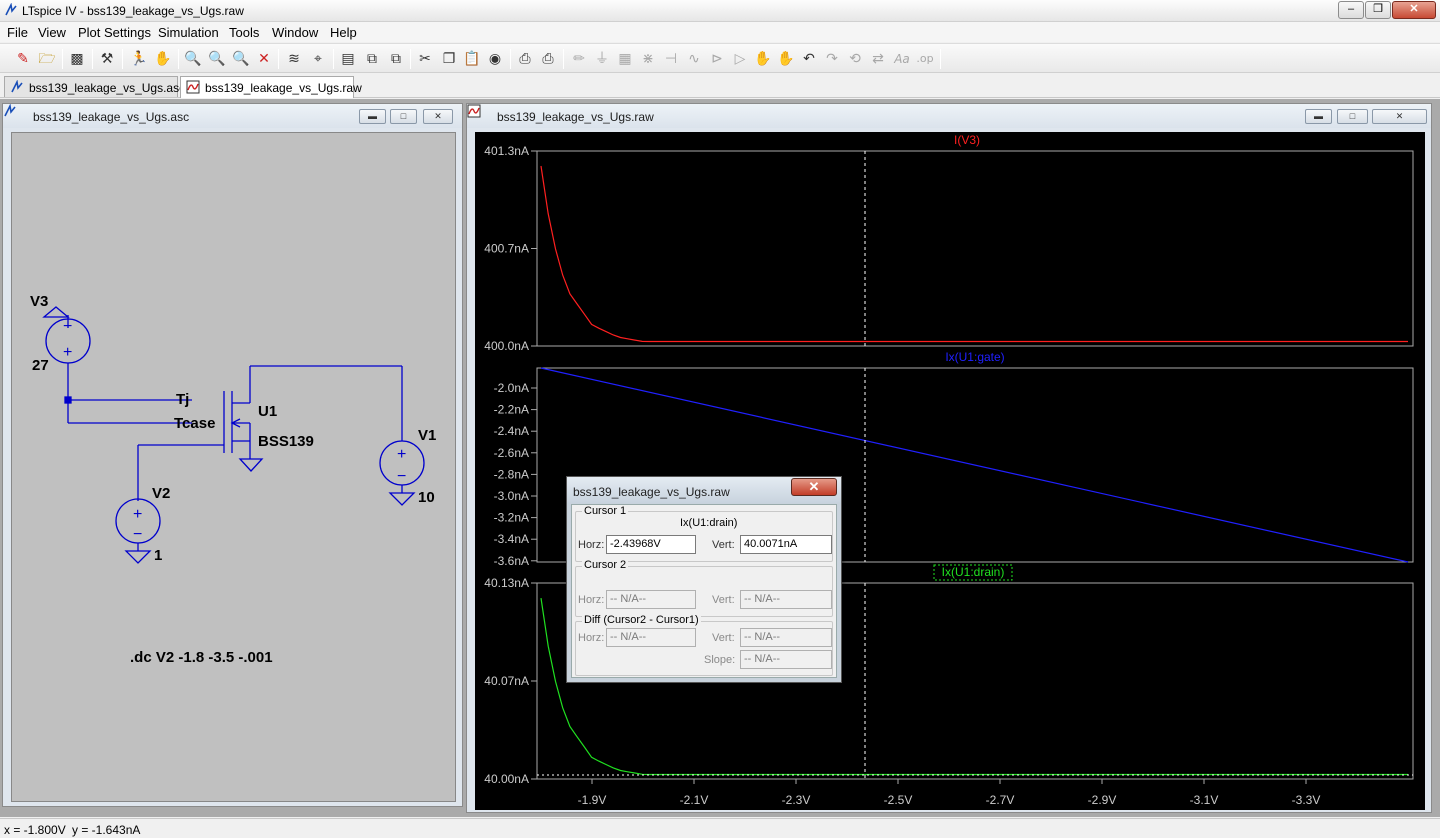 This screenshot has width=1440, height=838. I want to click on ground-icon: ⏚, so click(602, 59).